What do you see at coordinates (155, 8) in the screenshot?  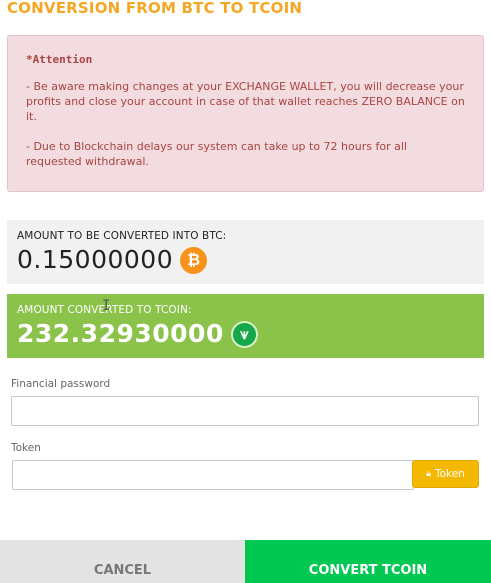 I see `page-title: CONVERSION FROM BTC TO TCOIN` at bounding box center [155, 8].